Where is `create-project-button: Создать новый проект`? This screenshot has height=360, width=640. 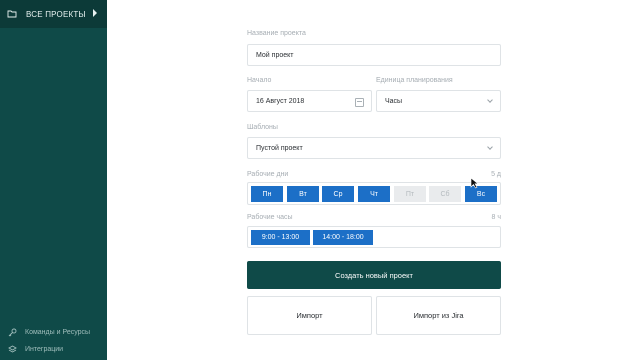
create-project-button: Создать новый проект is located at coordinates (374, 275).